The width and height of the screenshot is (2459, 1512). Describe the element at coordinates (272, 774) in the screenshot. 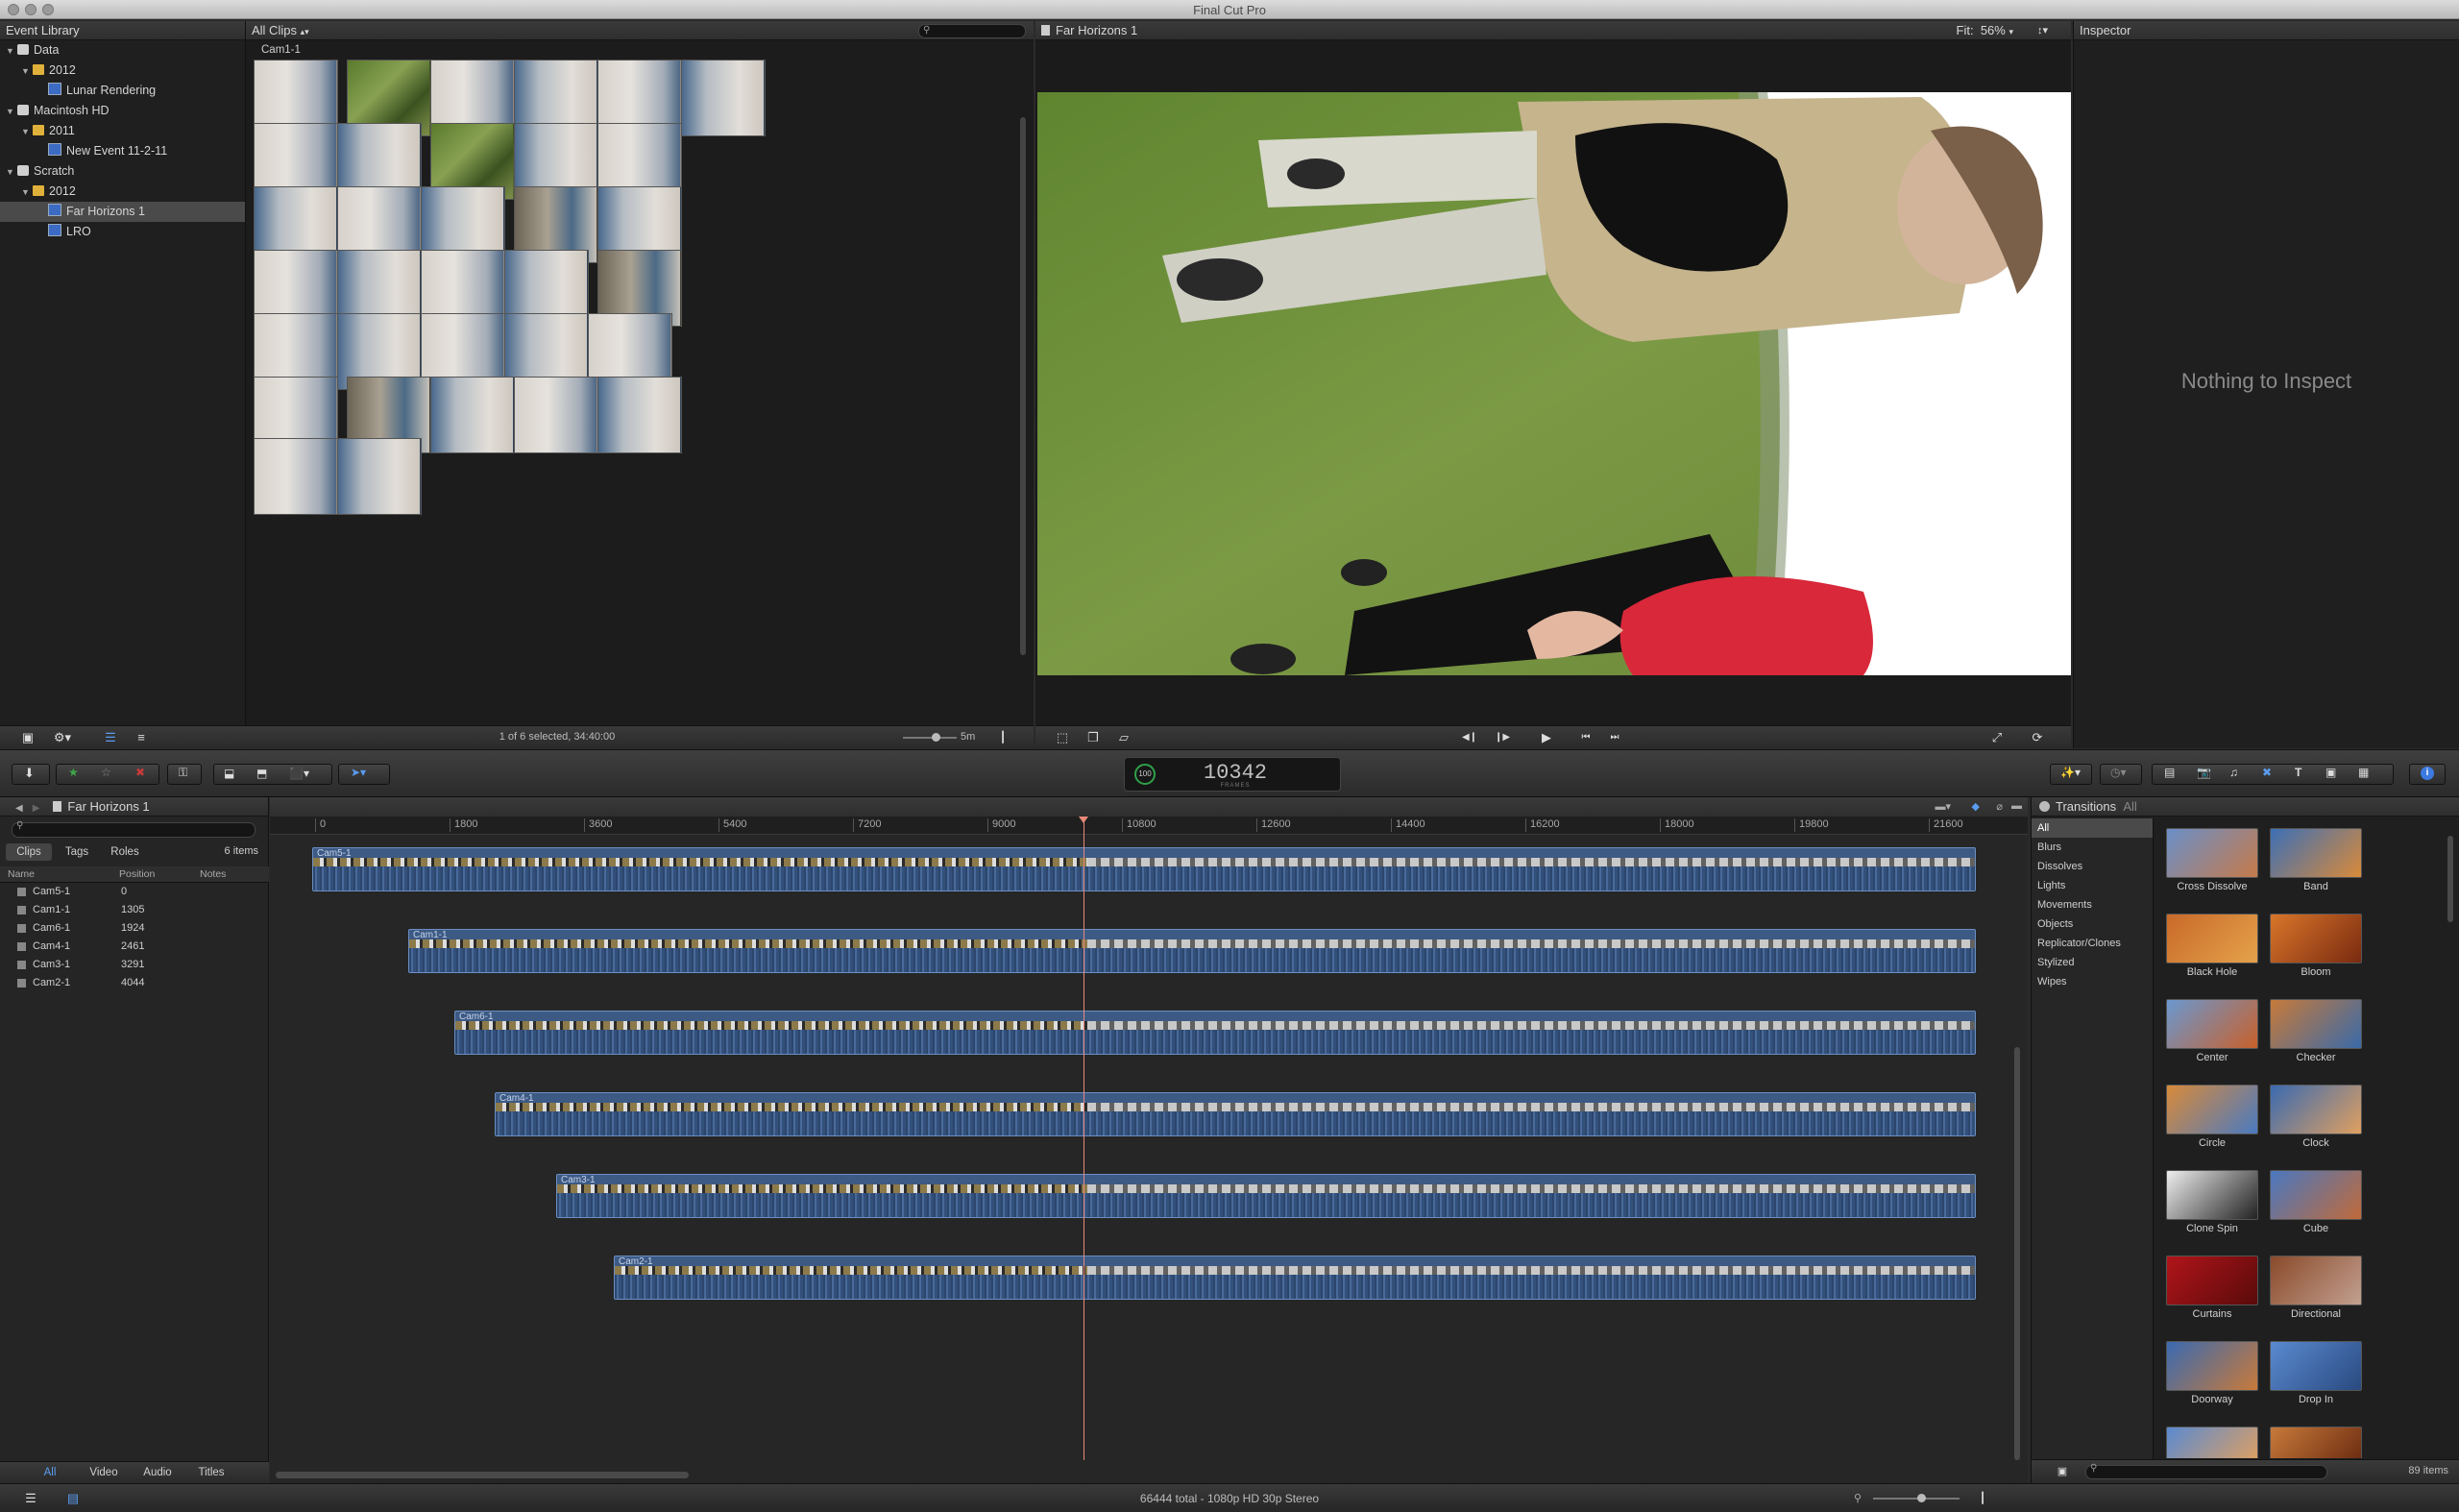

I see `edit-buttons: ⬓ ⬒ ⬛▾` at that location.